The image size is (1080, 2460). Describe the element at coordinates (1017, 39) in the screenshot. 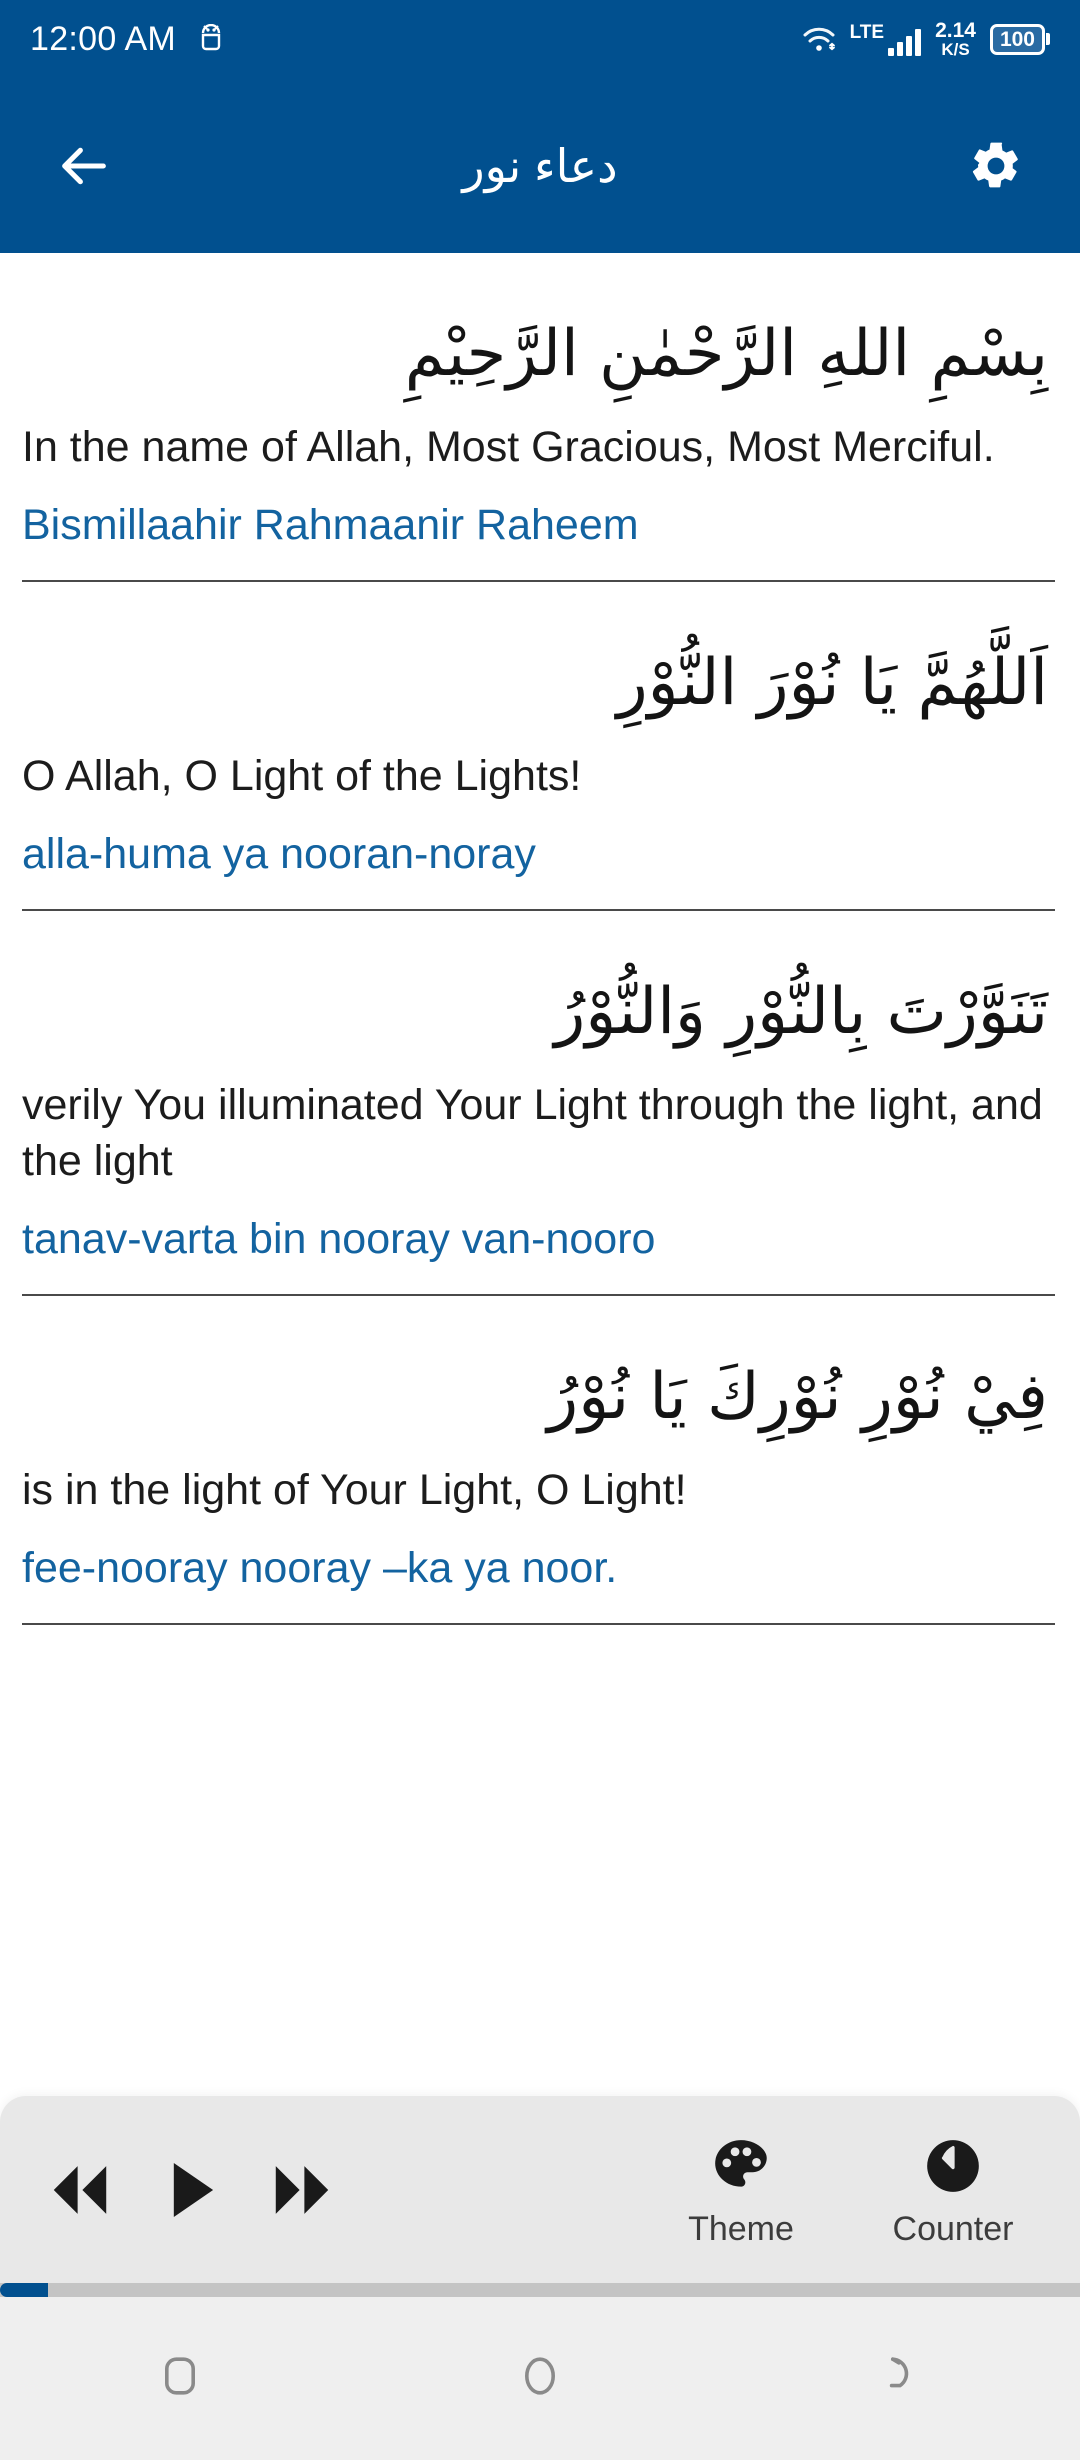

I see `battery-level: 100` at that location.